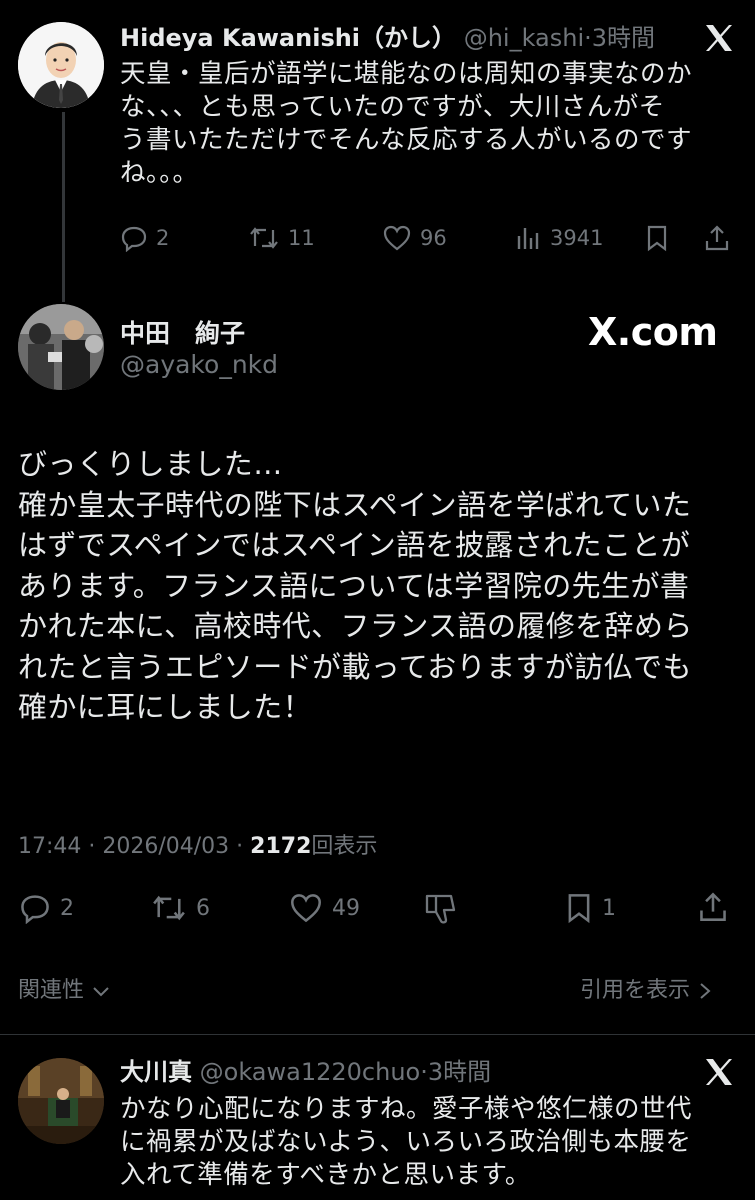  What do you see at coordinates (406, 140) in the screenshot?
I see `text-line: う書いたただけでそんな反応する人がいるのです` at bounding box center [406, 140].